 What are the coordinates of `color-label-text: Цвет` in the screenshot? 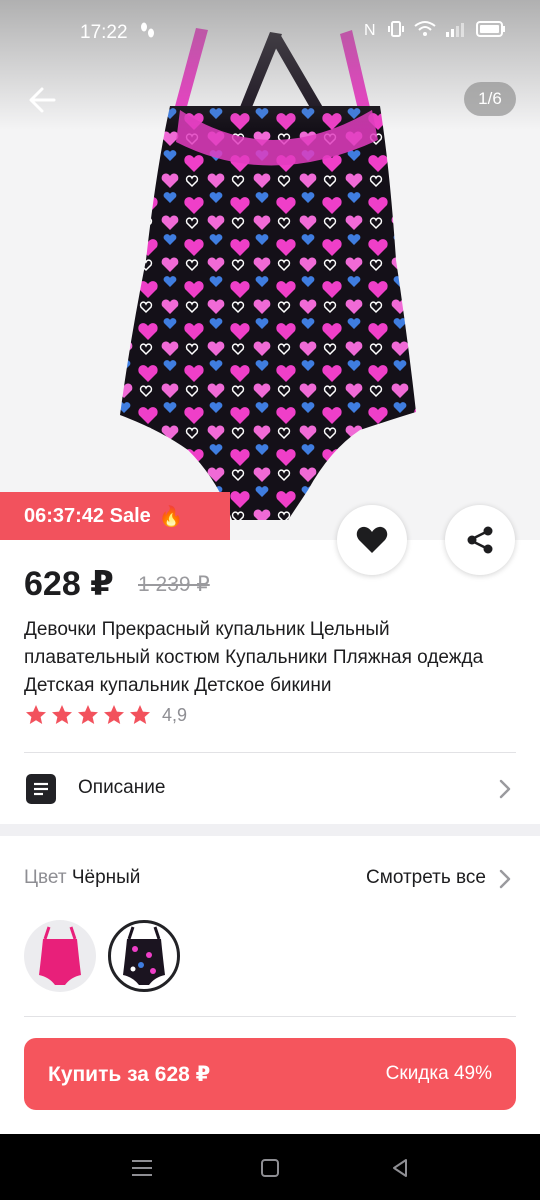 It's located at (45, 877).